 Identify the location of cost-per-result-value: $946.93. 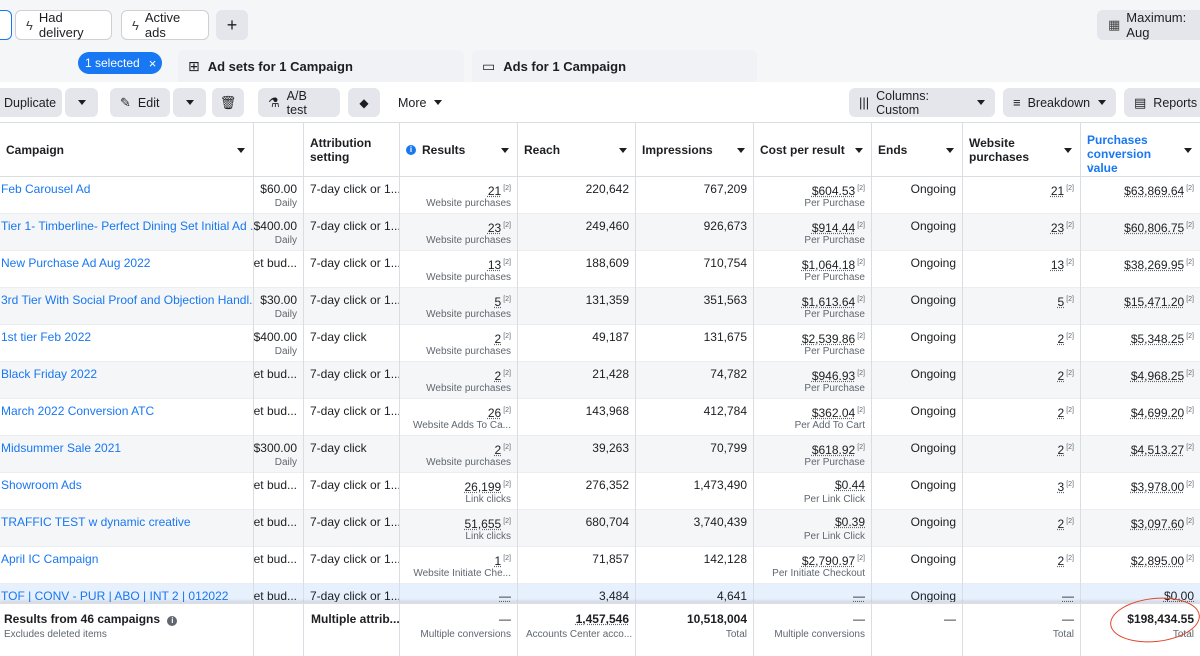
(833, 376).